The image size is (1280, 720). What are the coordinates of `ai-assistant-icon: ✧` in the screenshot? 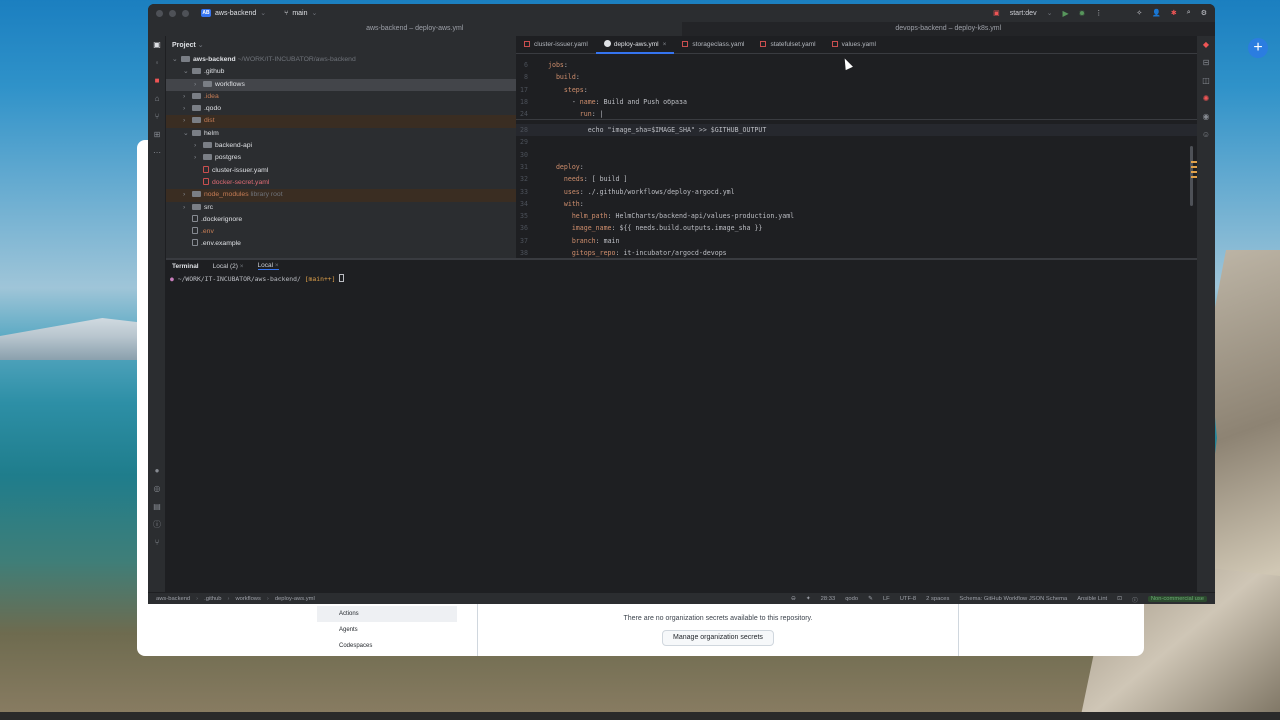 It's located at (1139, 13).